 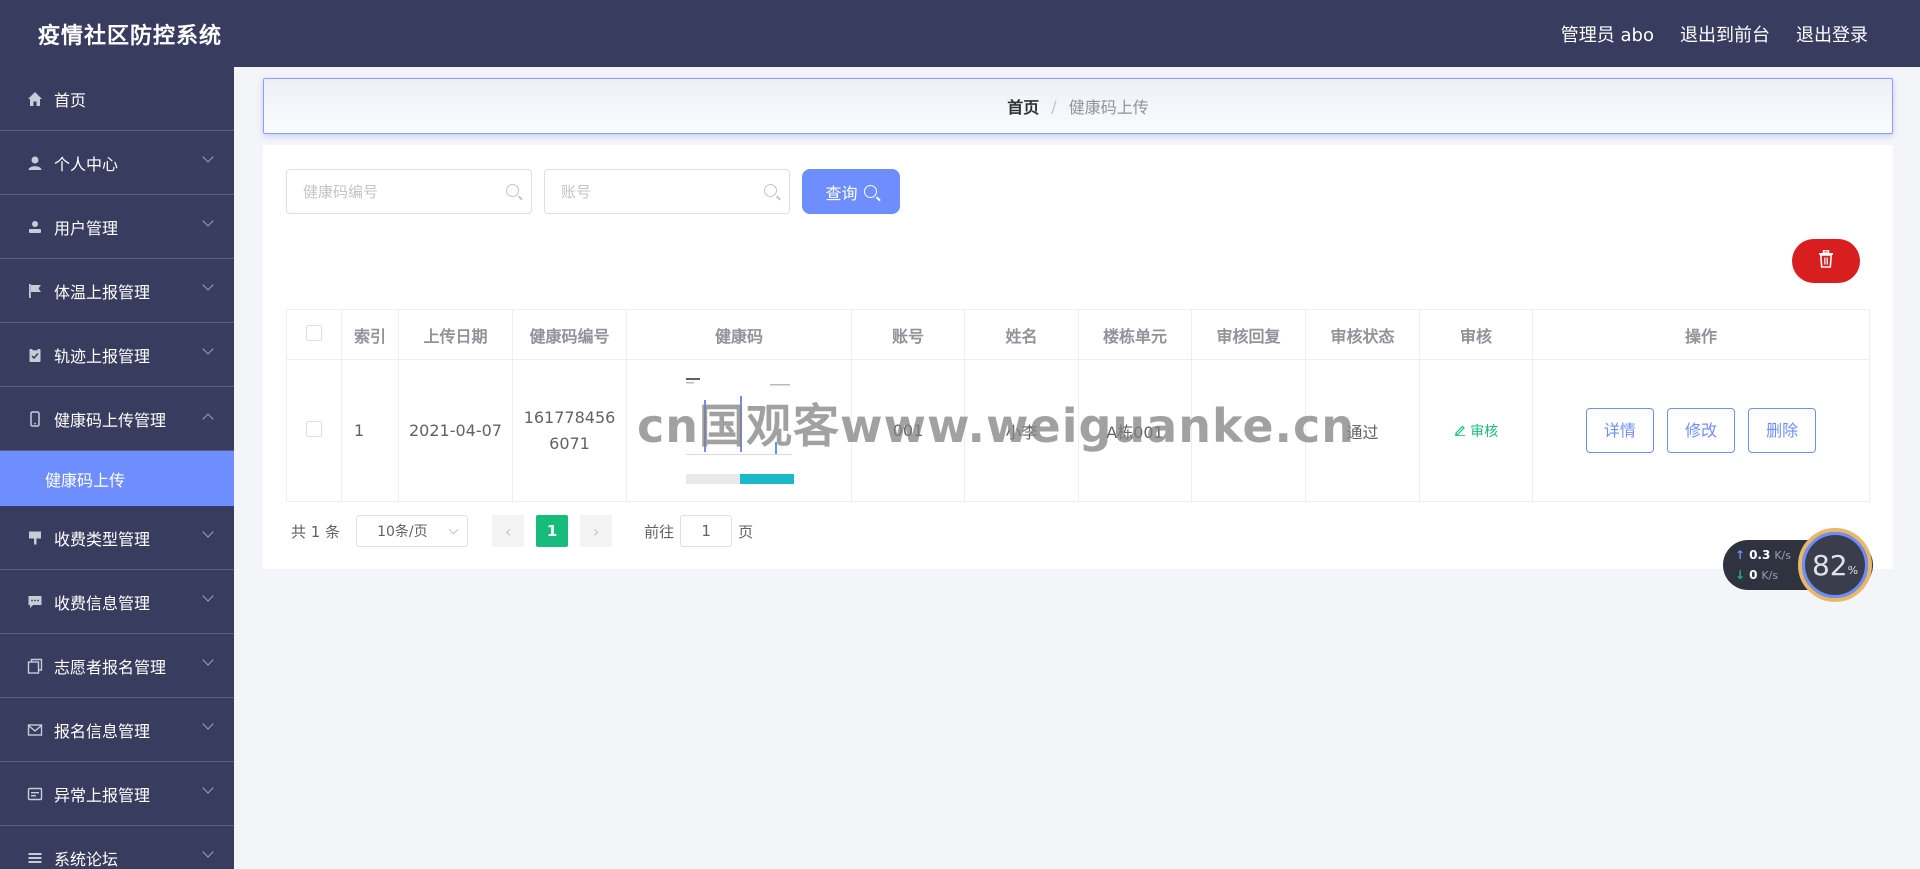 What do you see at coordinates (35, 163) in the screenshot?
I see `user-icon` at bounding box center [35, 163].